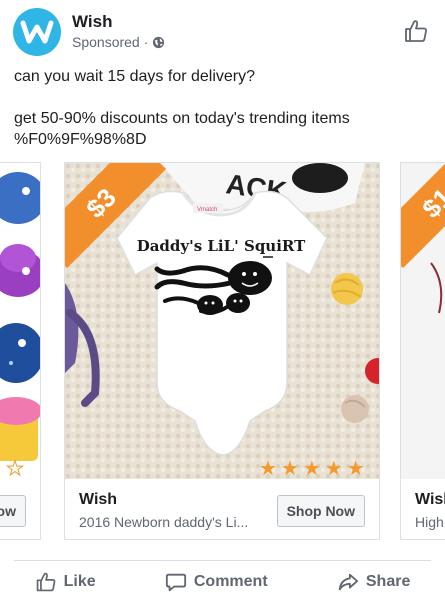 This screenshot has width=445, height=600. What do you see at coordinates (106, 42) in the screenshot?
I see `sponsored-label: Sponsored` at bounding box center [106, 42].